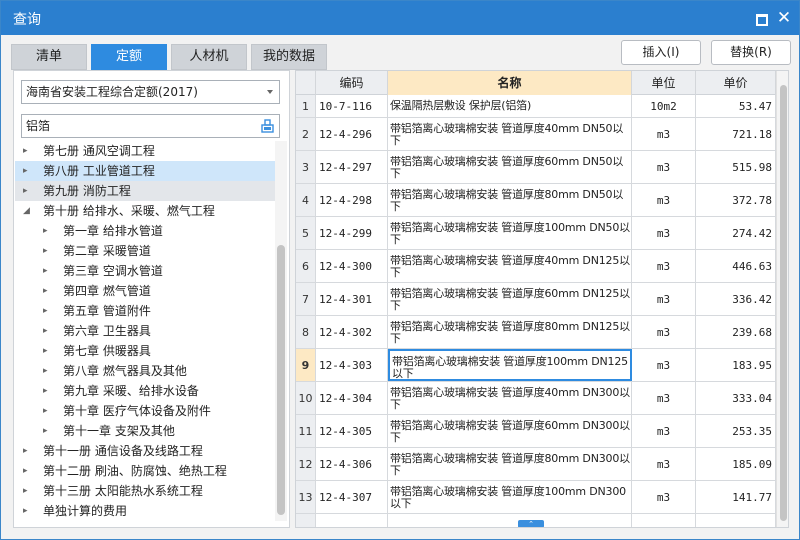 The width and height of the screenshot is (800, 540). I want to click on tree-node: ▸ 第八册 工业管道工程, so click(145, 171).